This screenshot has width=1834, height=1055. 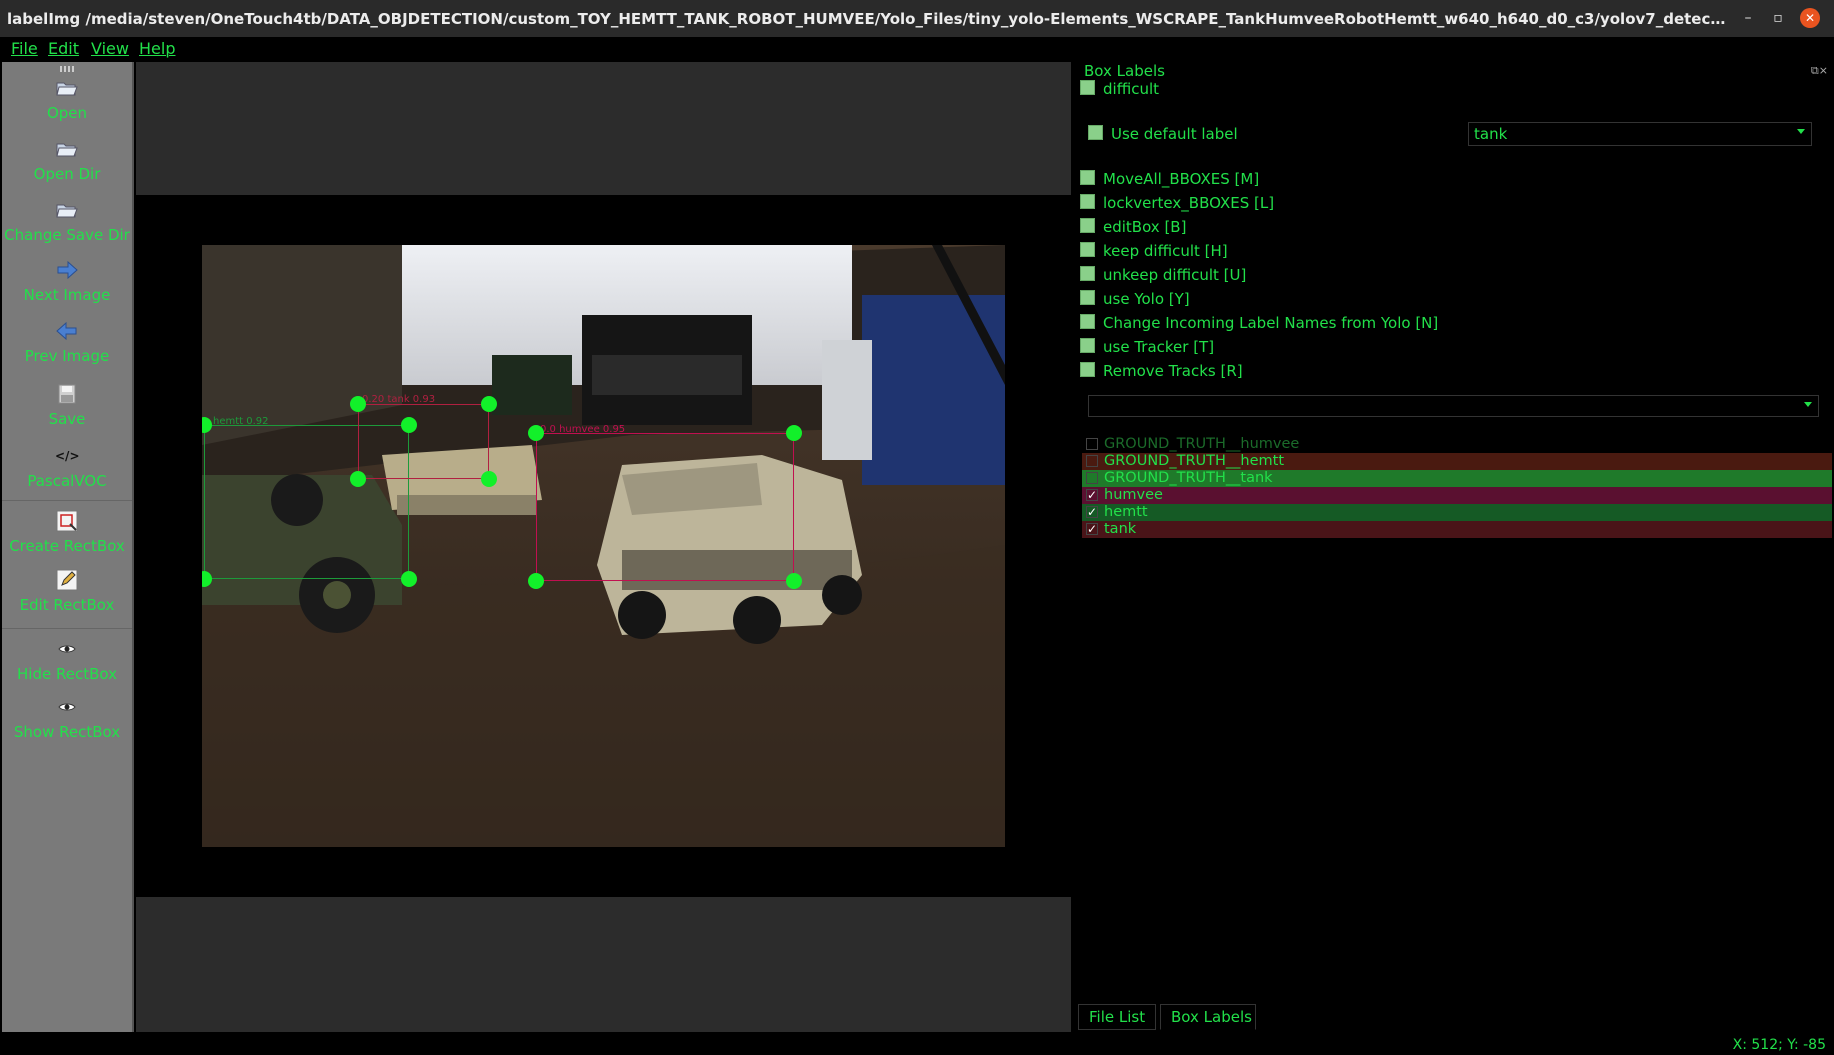 What do you see at coordinates (67, 707) in the screenshot?
I see `eye-icon` at bounding box center [67, 707].